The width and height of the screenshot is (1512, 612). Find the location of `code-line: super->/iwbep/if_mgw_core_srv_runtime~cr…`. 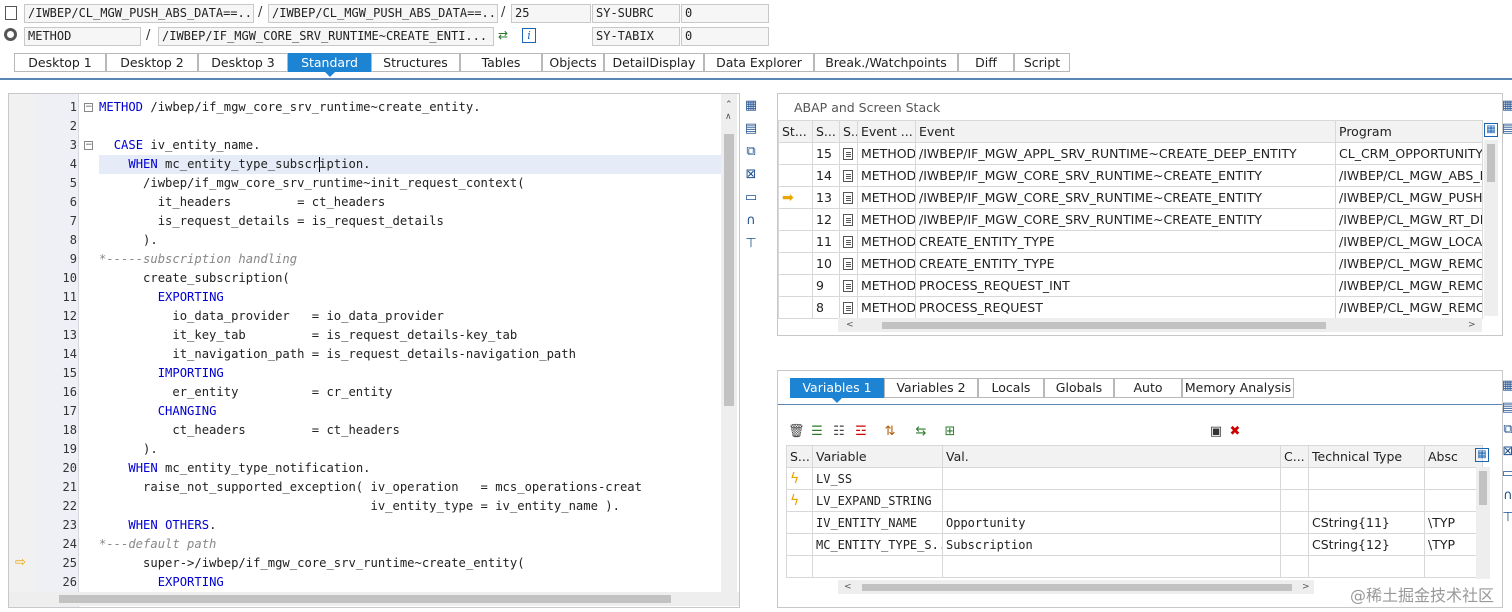

code-line: super->/iwbep/if_mgw_core_srv_runtime~cr… is located at coordinates (419, 563).